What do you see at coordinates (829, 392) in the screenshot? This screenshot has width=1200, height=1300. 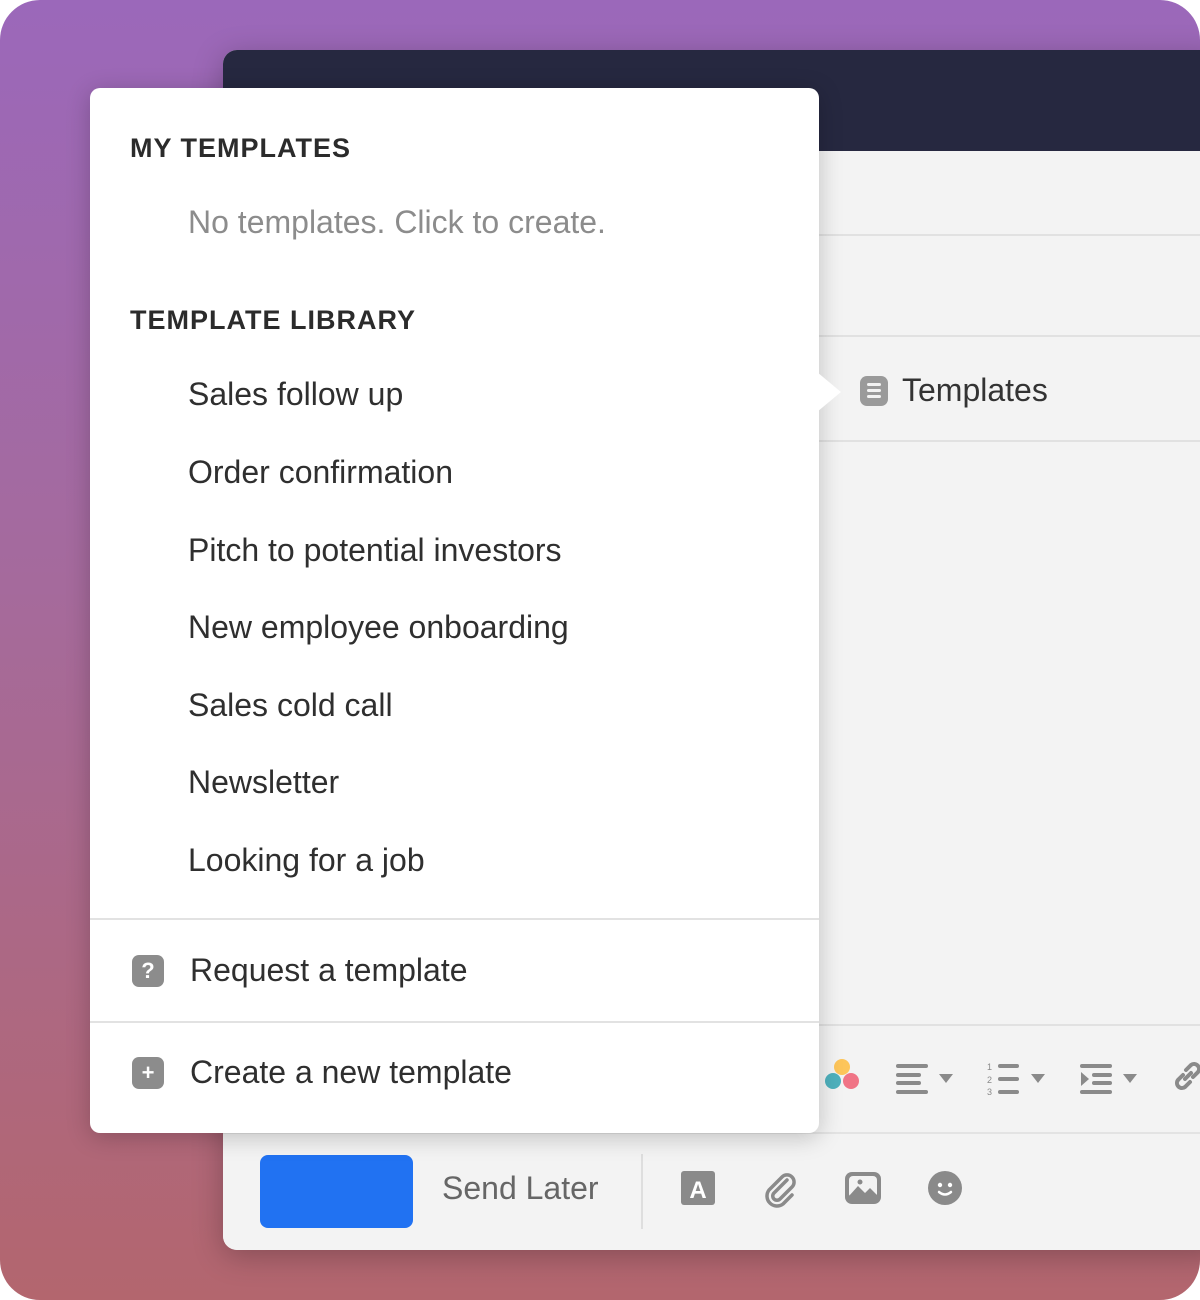 I see `popup-pointer` at bounding box center [829, 392].